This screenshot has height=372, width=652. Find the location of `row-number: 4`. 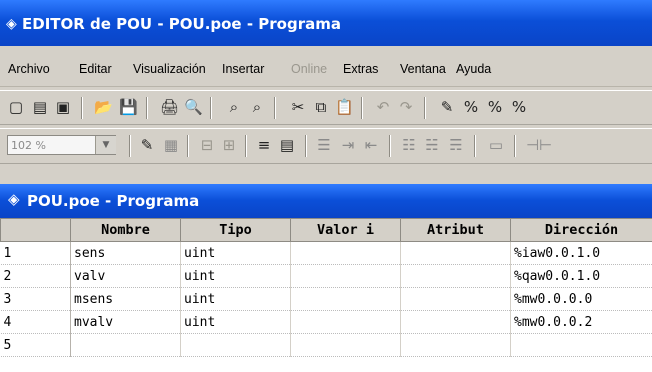

row-number: 4 is located at coordinates (35, 322).